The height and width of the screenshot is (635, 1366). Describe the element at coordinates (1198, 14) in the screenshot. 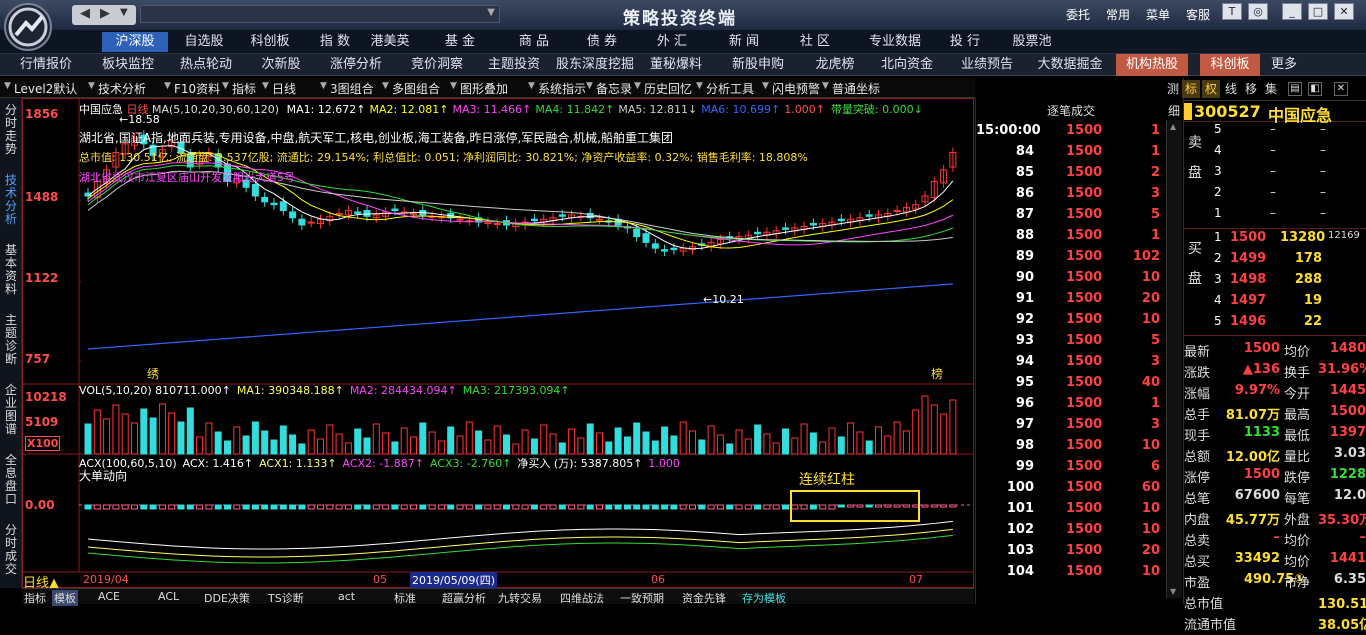

I see `menu-service: 客服` at that location.